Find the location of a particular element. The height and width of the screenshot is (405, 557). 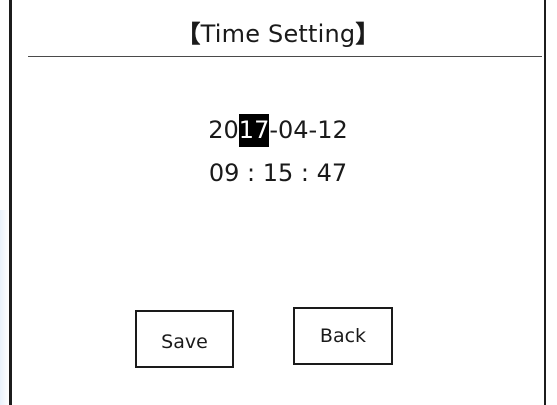

title-open-bracket: 【 is located at coordinates (188, 34).